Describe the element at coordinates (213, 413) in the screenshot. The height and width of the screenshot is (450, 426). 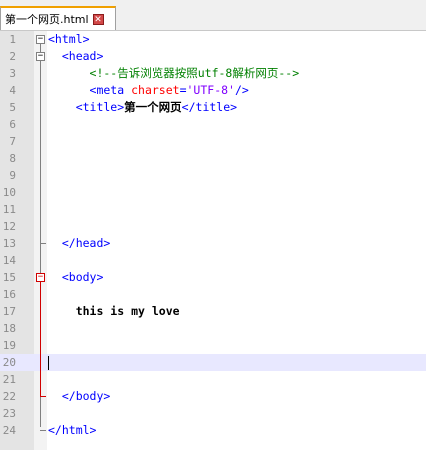
I see `code-line: 23` at that location.